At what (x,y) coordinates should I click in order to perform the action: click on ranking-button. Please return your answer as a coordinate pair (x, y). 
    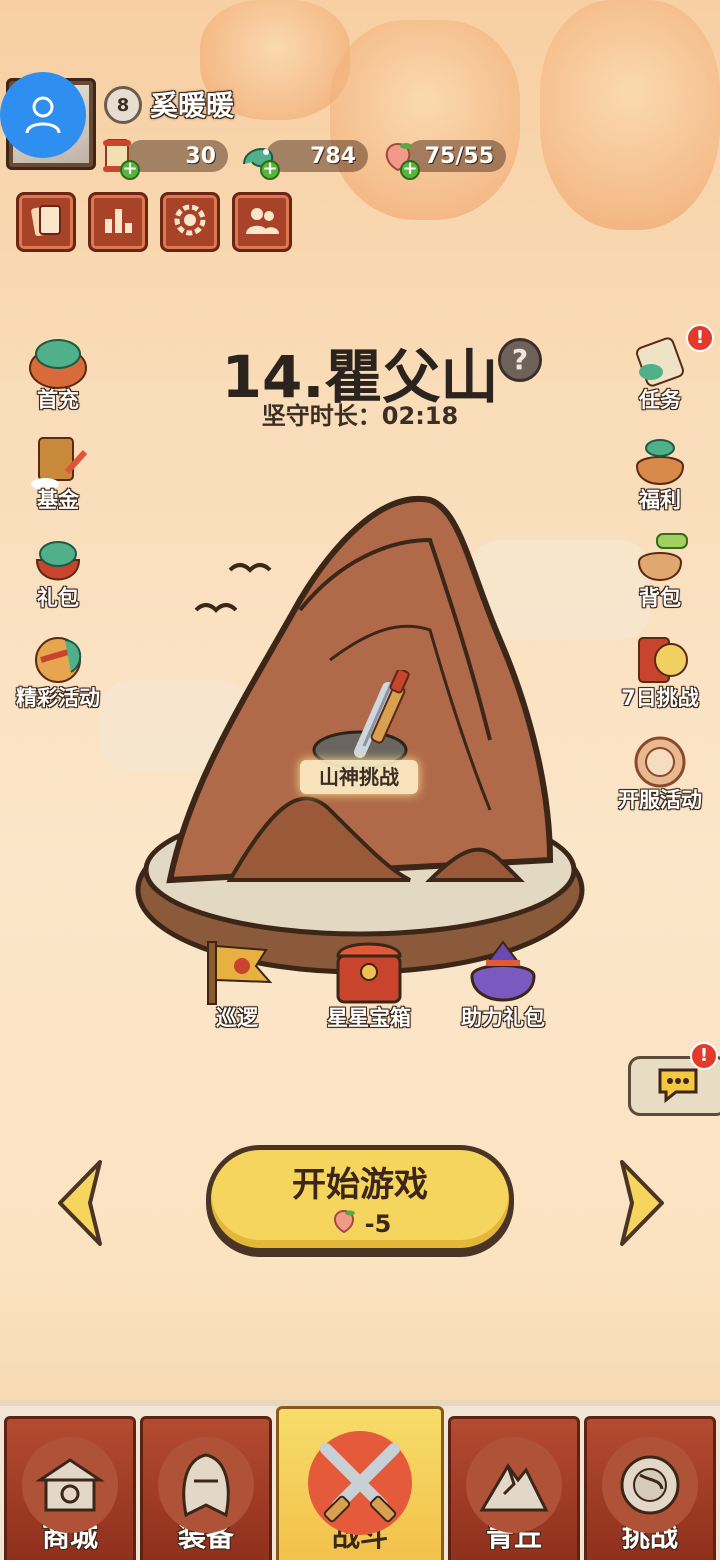
    Looking at the image, I should click on (118, 222).